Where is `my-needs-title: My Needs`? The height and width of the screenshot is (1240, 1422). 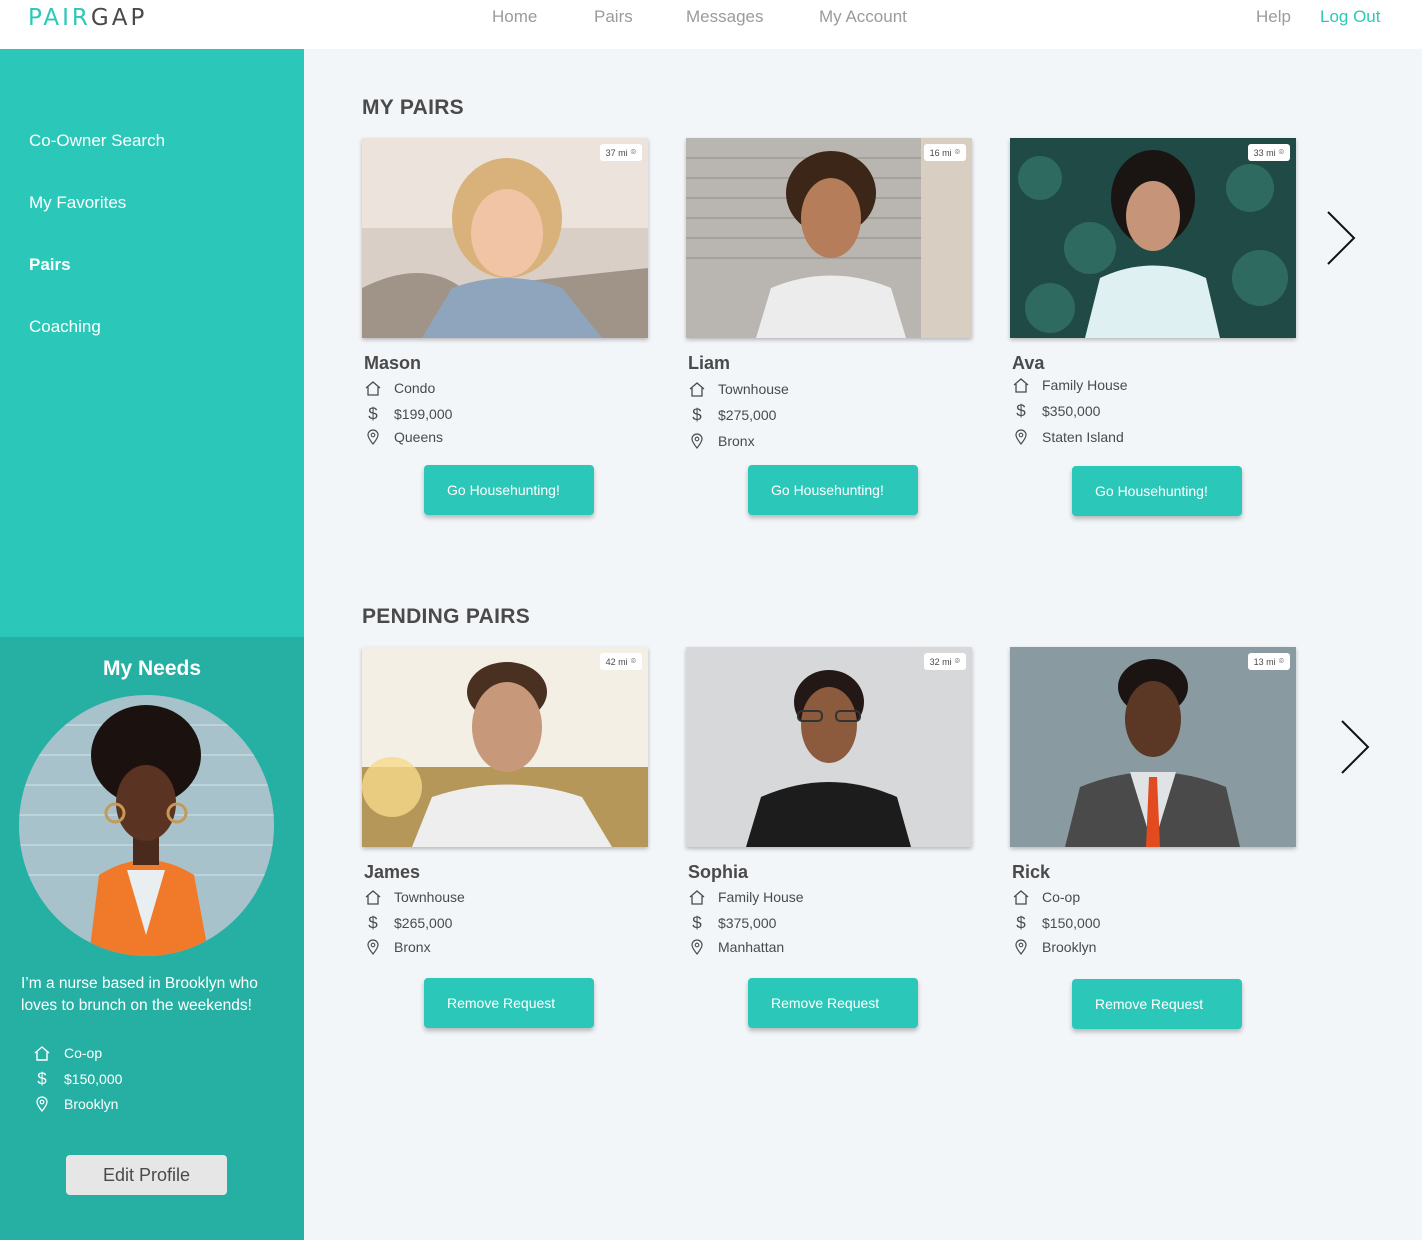
my-needs-title: My Needs is located at coordinates (152, 668).